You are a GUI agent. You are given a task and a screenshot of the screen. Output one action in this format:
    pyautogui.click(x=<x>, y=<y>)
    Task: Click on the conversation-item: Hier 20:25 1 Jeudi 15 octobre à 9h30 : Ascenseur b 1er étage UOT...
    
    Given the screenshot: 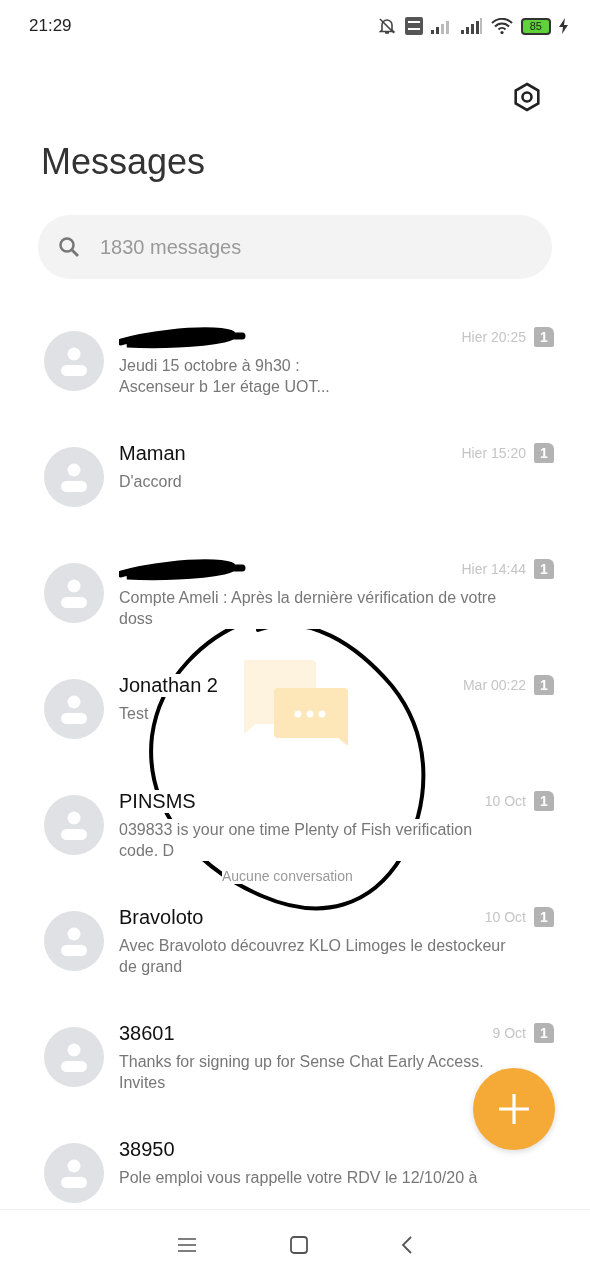 What is the action you would take?
    pyautogui.click(x=295, y=359)
    